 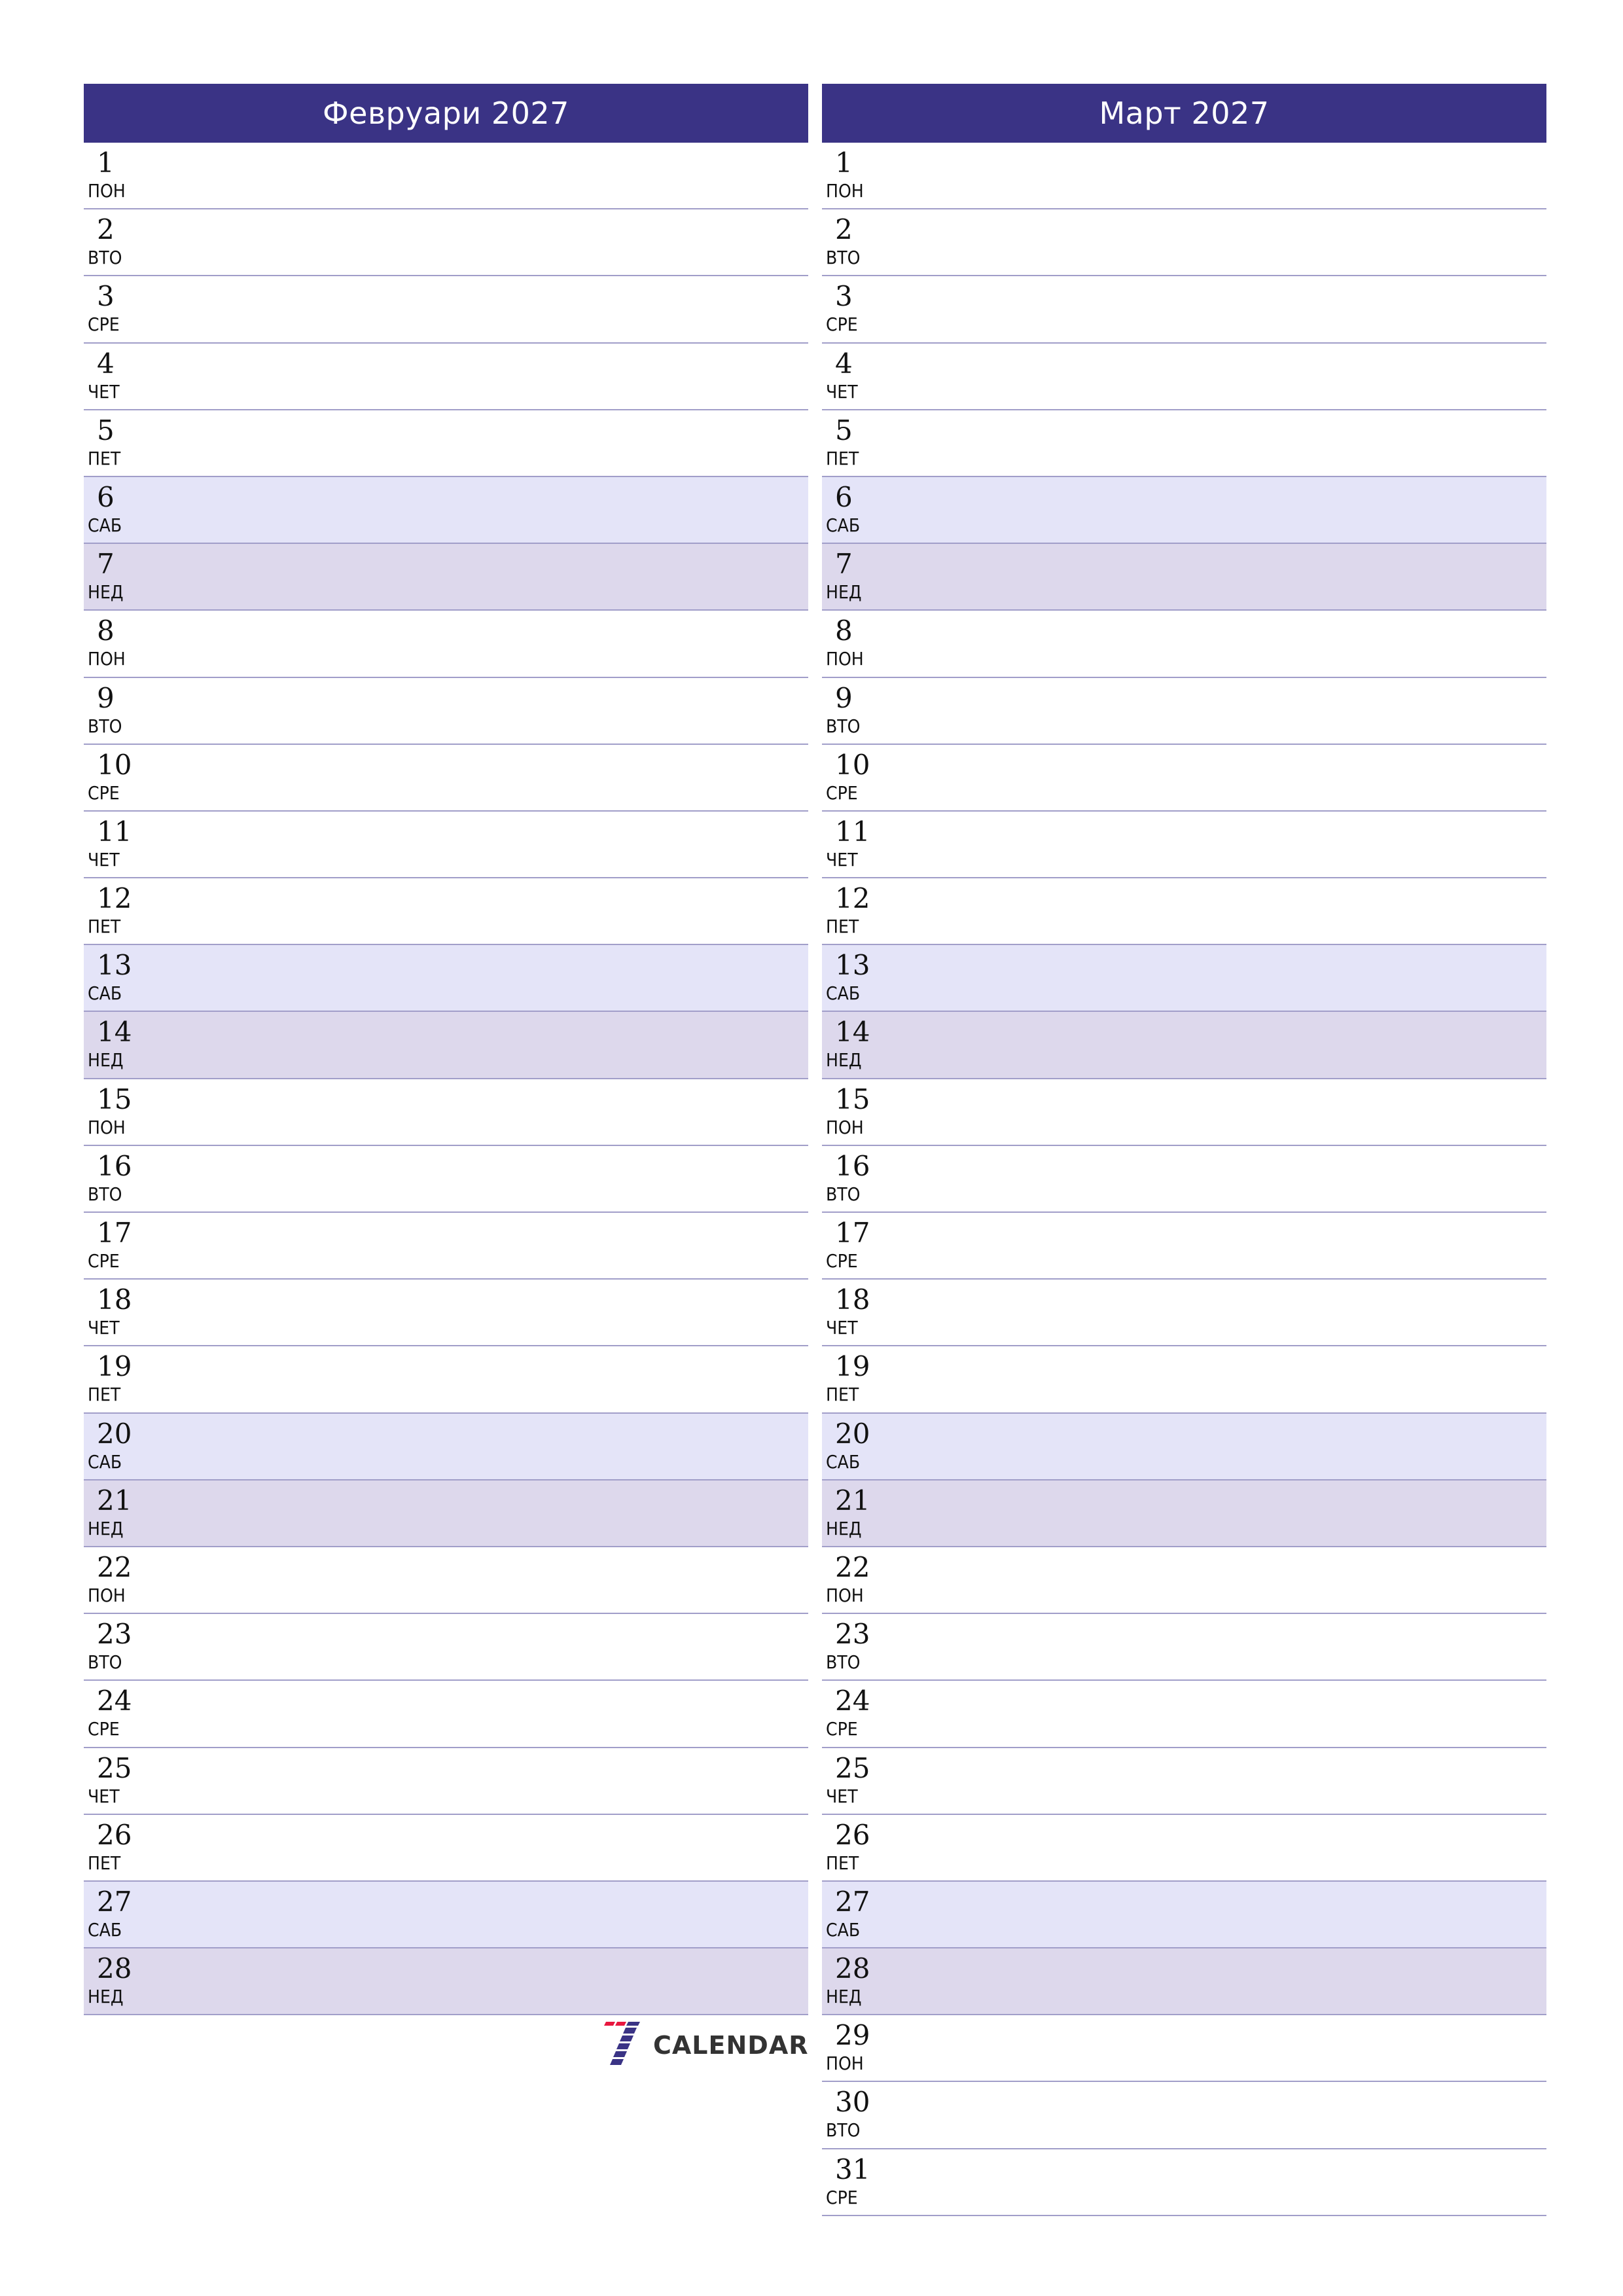 I want to click on day-row: 31 СРЕ, so click(x=1184, y=2182).